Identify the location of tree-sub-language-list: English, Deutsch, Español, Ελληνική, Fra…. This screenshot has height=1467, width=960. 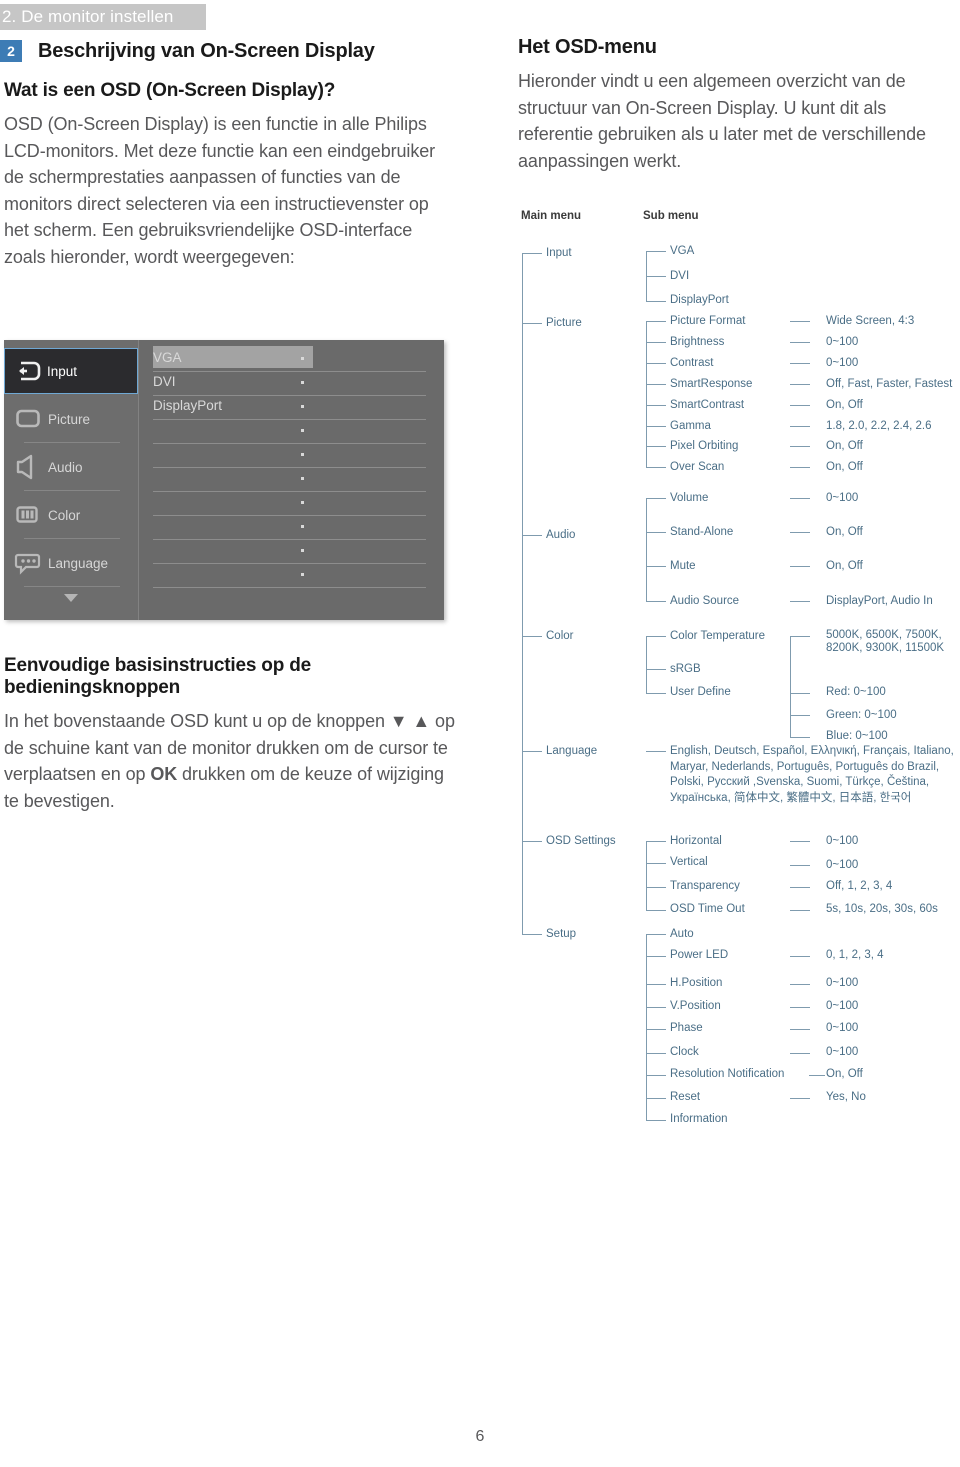
(812, 774).